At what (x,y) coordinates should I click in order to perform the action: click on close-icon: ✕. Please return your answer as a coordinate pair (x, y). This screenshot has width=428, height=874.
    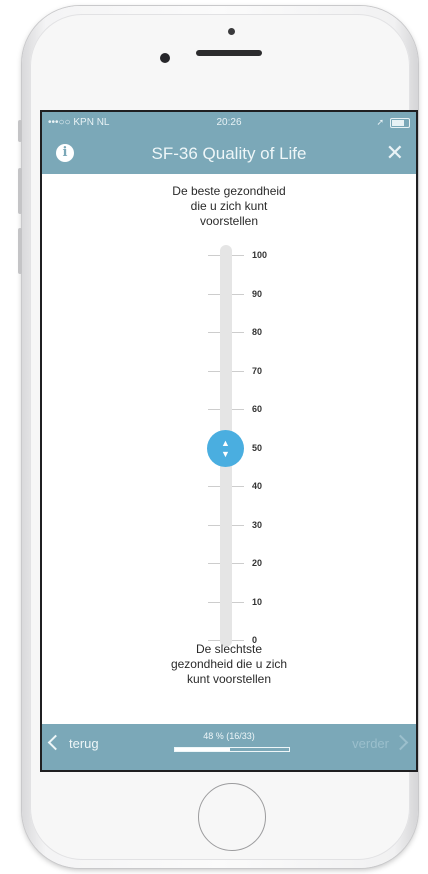
    Looking at the image, I should click on (395, 153).